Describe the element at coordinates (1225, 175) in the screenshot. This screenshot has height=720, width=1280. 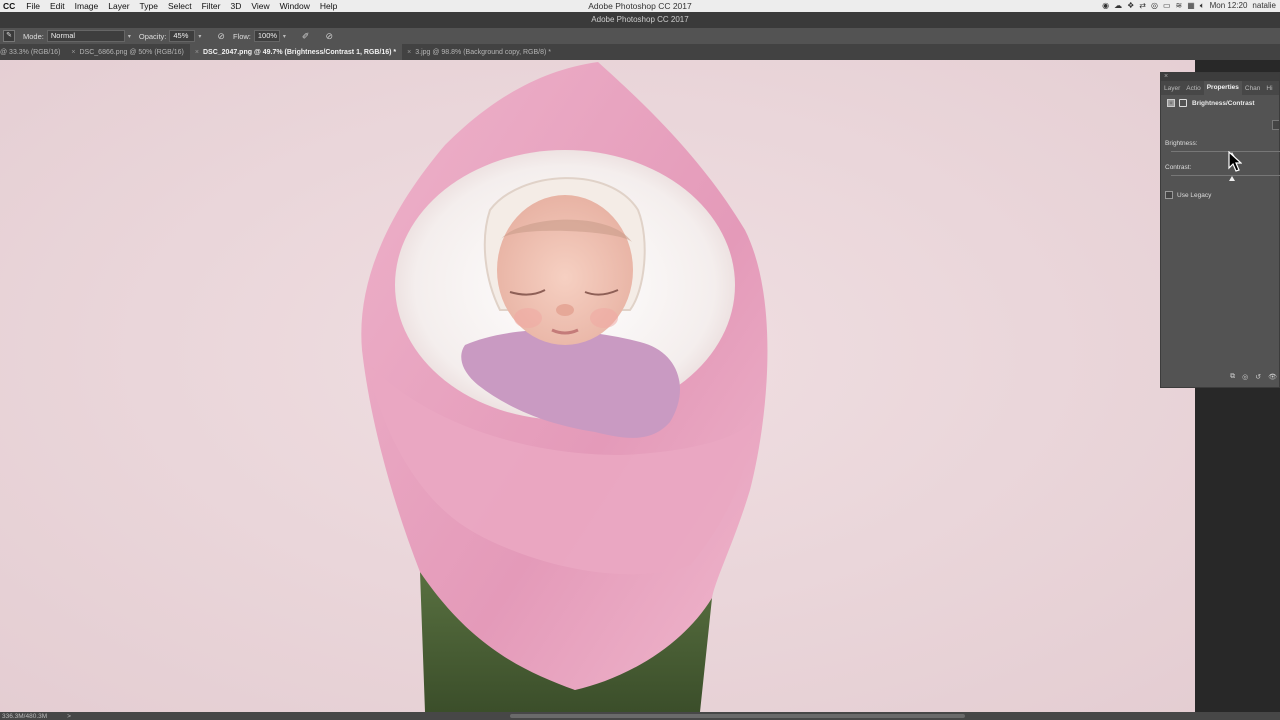
I see `contrast-slider` at that location.